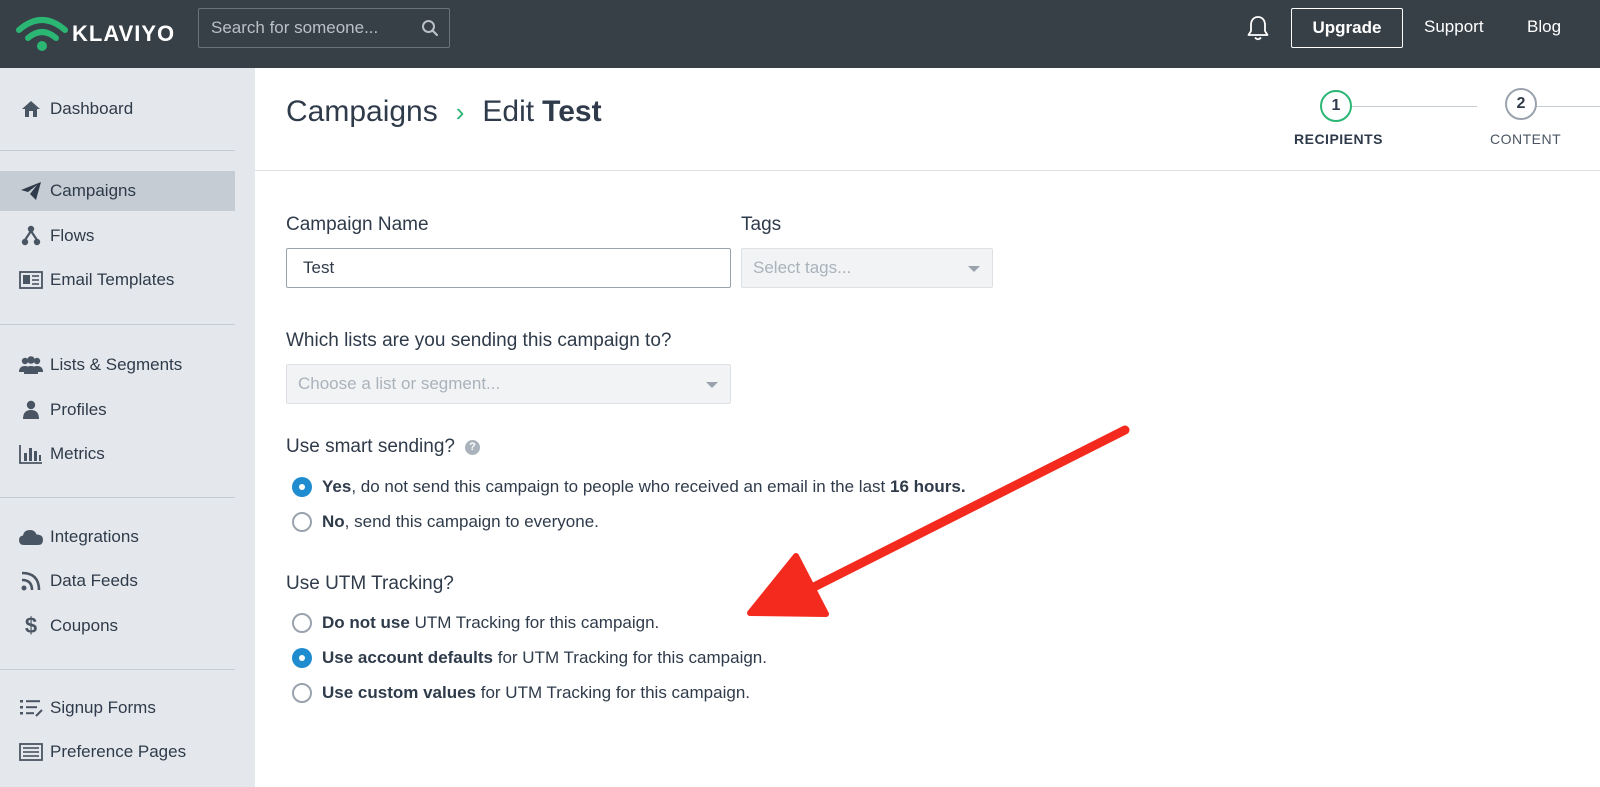 Image resolution: width=1600 pixels, height=787 pixels. Describe the element at coordinates (302, 623) in the screenshot. I see `radio-do-not-use` at that location.